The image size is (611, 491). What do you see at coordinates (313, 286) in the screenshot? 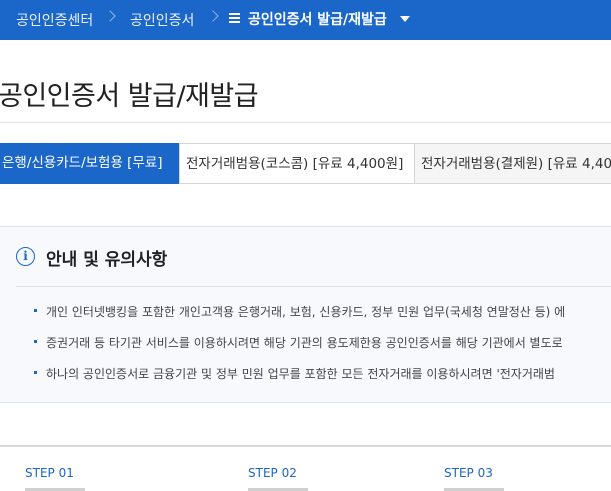
I see `notice-divider` at bounding box center [313, 286].